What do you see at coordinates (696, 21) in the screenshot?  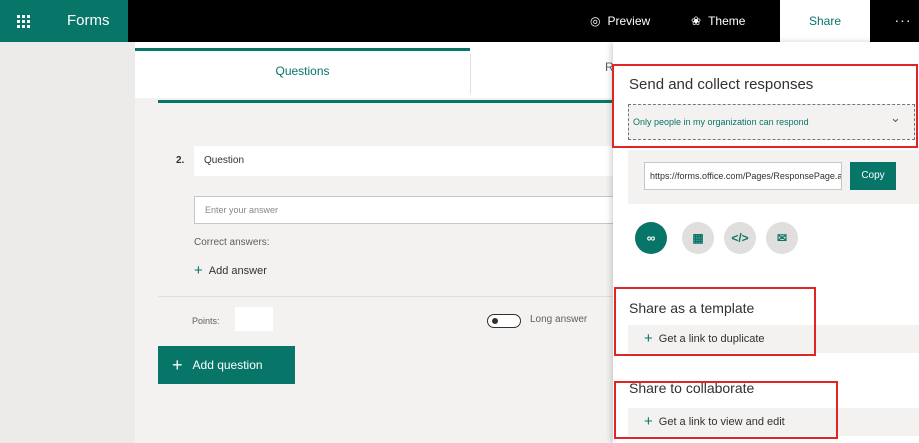 I see `palette-icon: ❀` at bounding box center [696, 21].